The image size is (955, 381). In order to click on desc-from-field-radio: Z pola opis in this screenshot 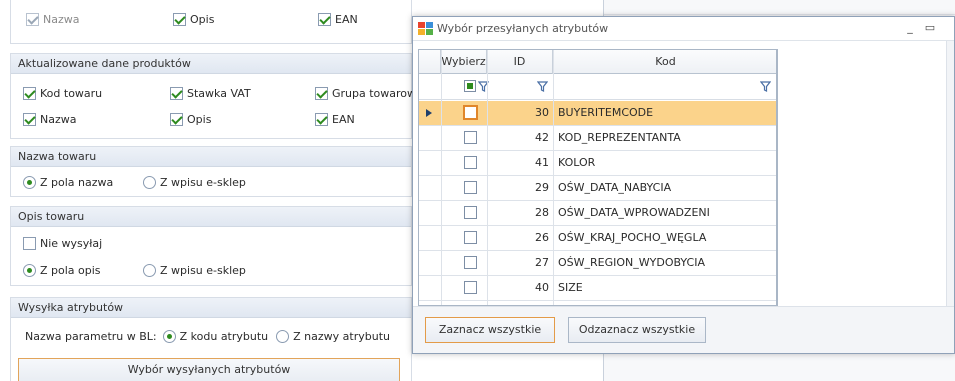, I will do `click(62, 270)`.